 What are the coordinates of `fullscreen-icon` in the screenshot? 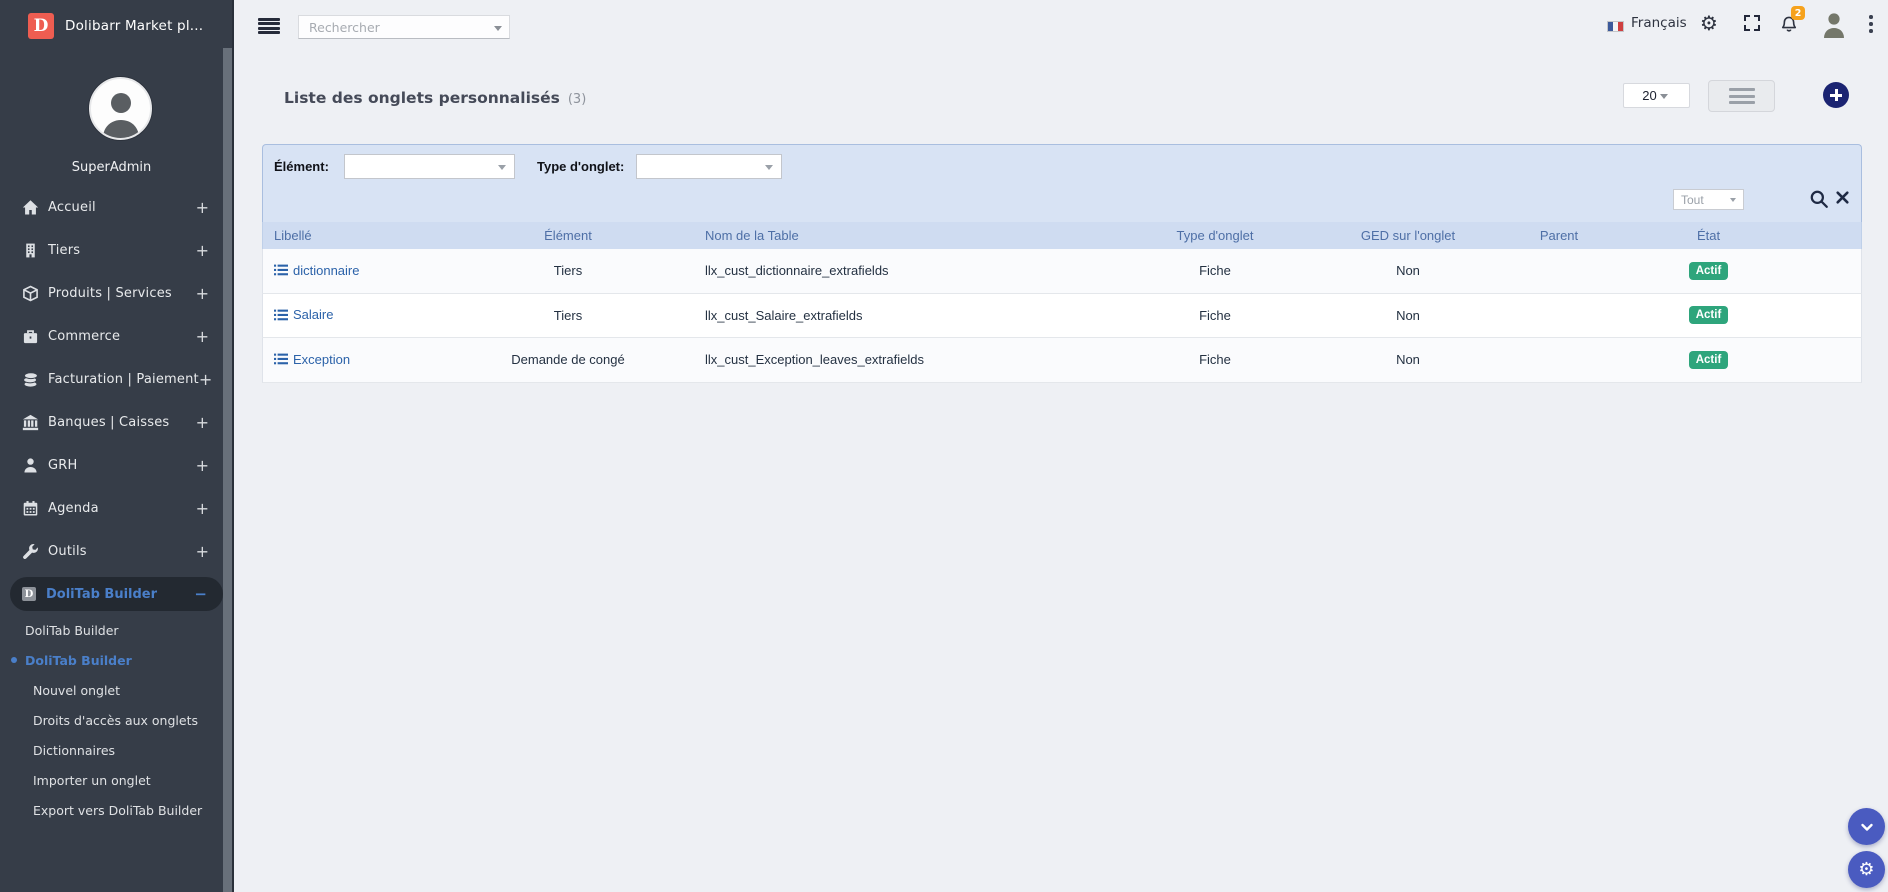 It's located at (1752, 23).